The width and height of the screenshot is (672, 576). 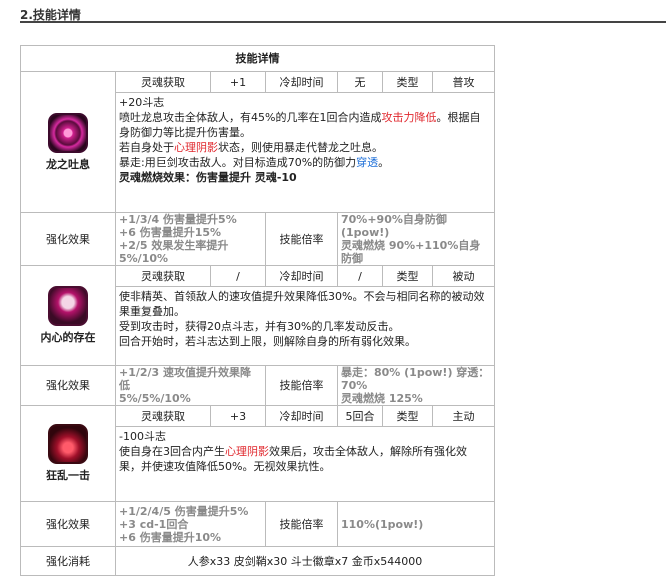 What do you see at coordinates (225, 466) in the screenshot?
I see `desc-line: 果，并使速攻值降低50%。无视效果抗性。` at bounding box center [225, 466].